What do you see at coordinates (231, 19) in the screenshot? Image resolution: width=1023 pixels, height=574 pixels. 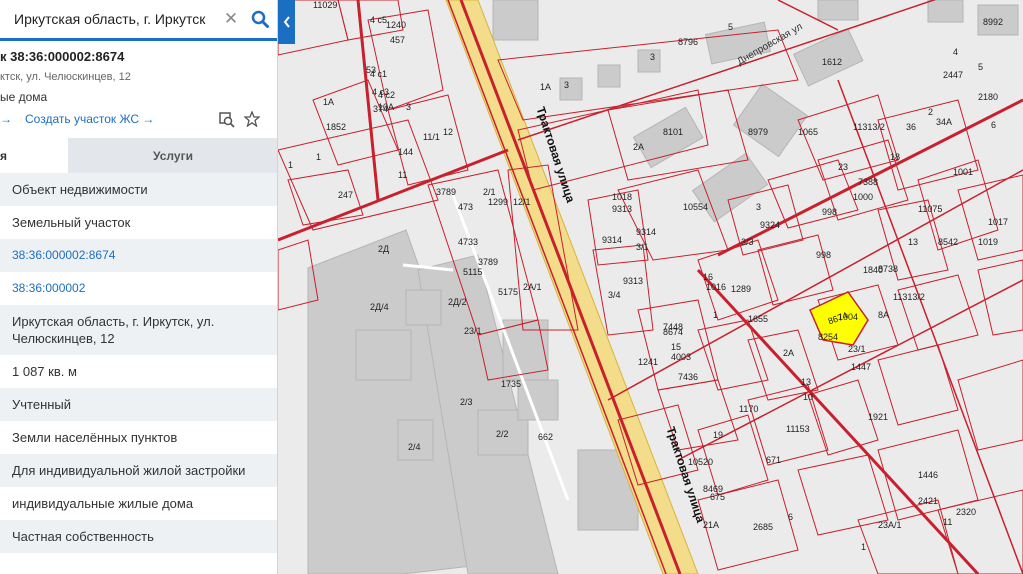 I see `close-icon: ✕` at bounding box center [231, 19].